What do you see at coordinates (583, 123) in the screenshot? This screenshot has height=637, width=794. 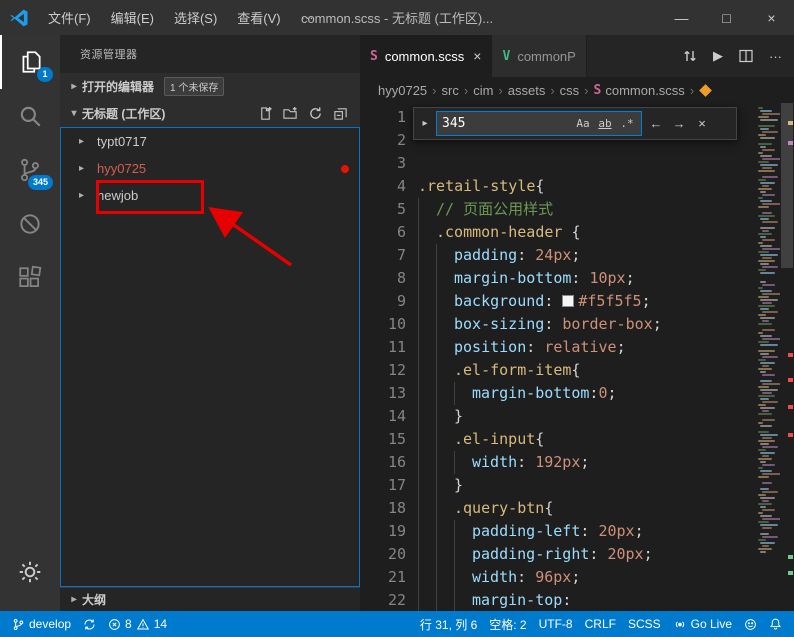 I see `match-case-icon: Aa` at bounding box center [583, 123].